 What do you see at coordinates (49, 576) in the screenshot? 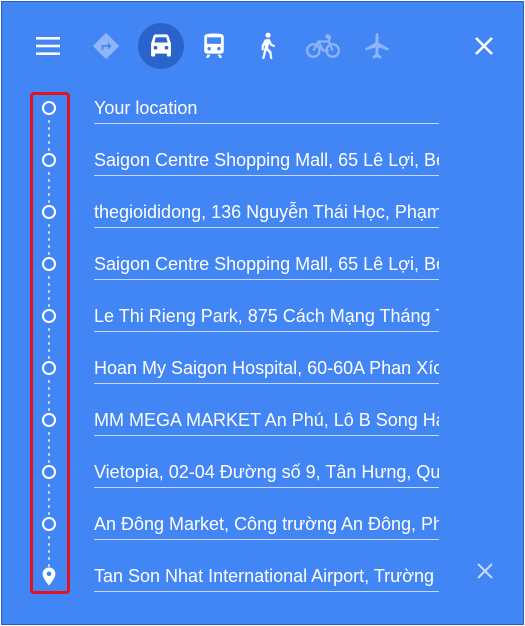
I see `destination-pin-icon` at bounding box center [49, 576].